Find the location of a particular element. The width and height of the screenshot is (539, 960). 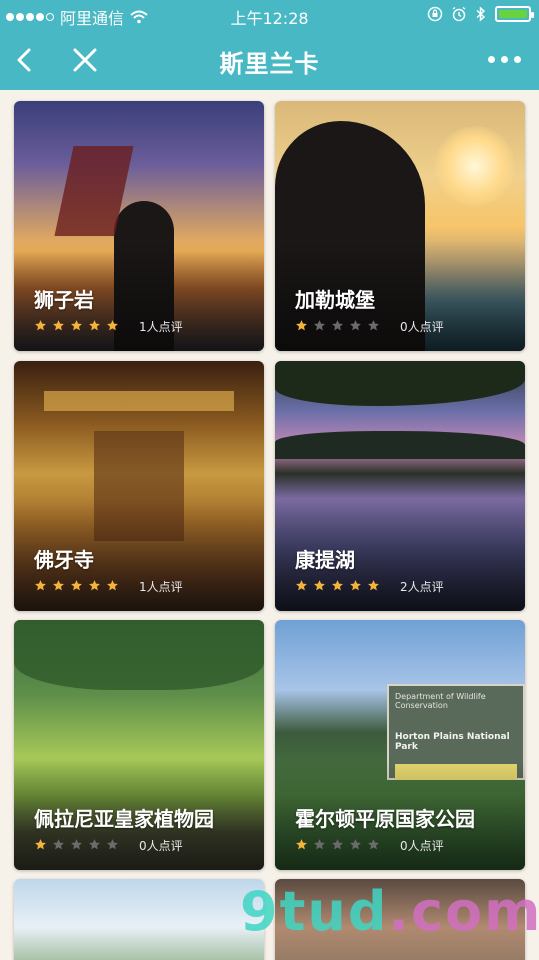

watermark: 9tud.com is located at coordinates (389, 911).